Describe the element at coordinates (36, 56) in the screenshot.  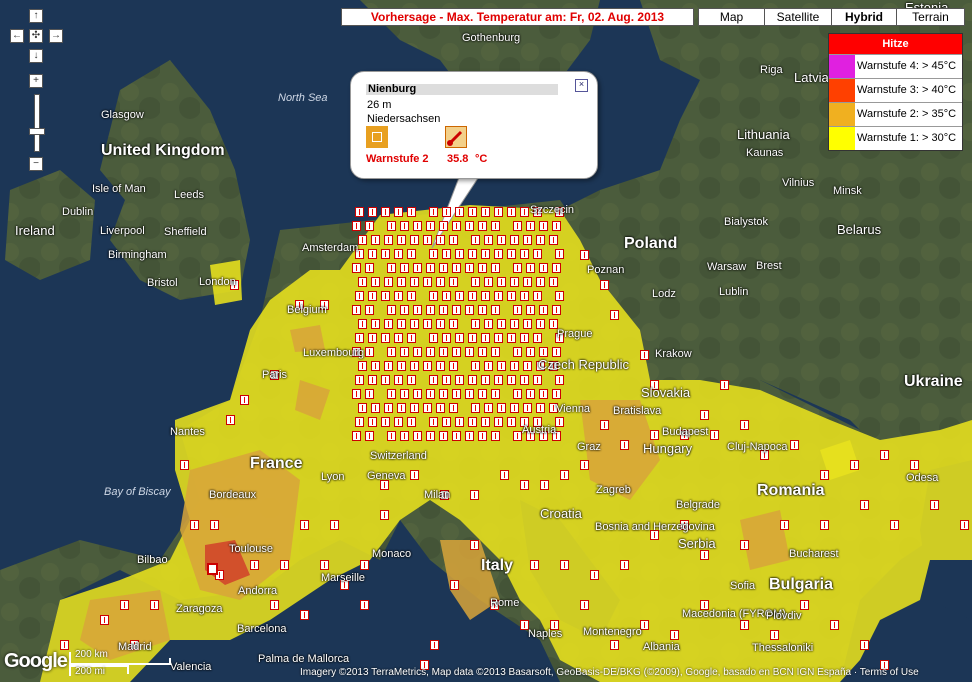
I see `pan-down-icon: ↓` at that location.